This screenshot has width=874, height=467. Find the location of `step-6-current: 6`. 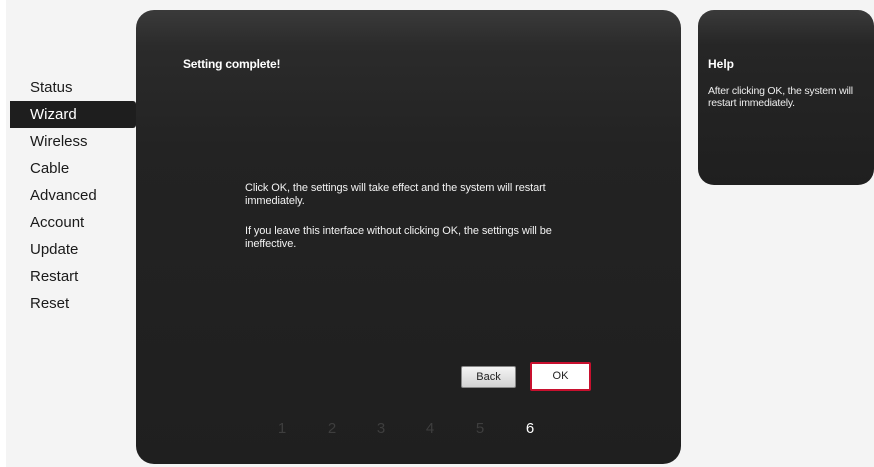

step-6-current: 6 is located at coordinates (530, 428).